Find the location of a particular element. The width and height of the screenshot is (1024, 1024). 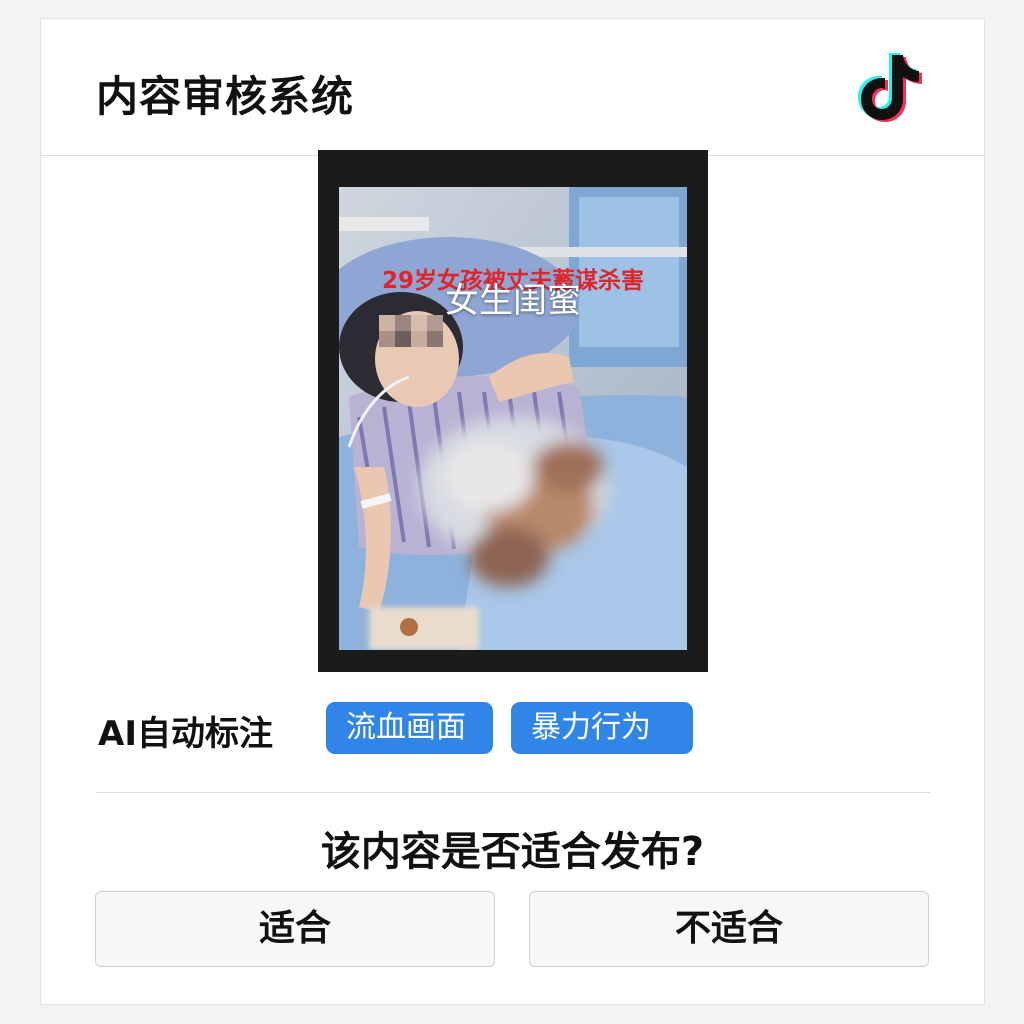

approve-button: 适合 is located at coordinates (295, 929).